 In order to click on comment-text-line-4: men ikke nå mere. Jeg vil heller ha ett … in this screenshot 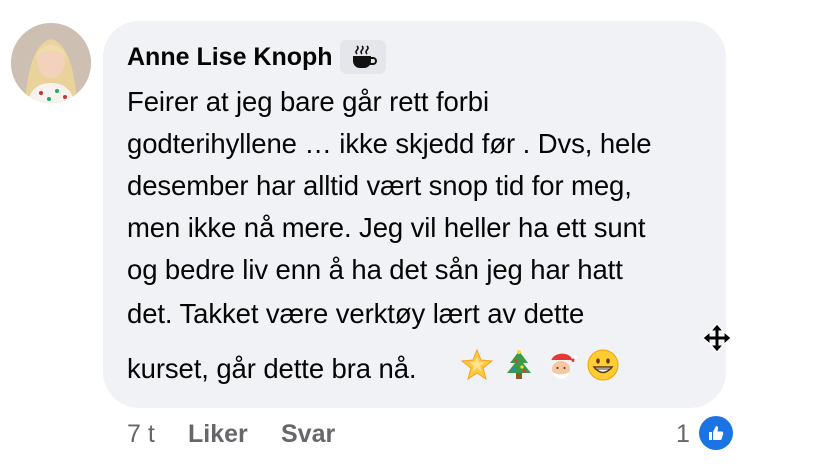, I will do `click(386, 227)`.